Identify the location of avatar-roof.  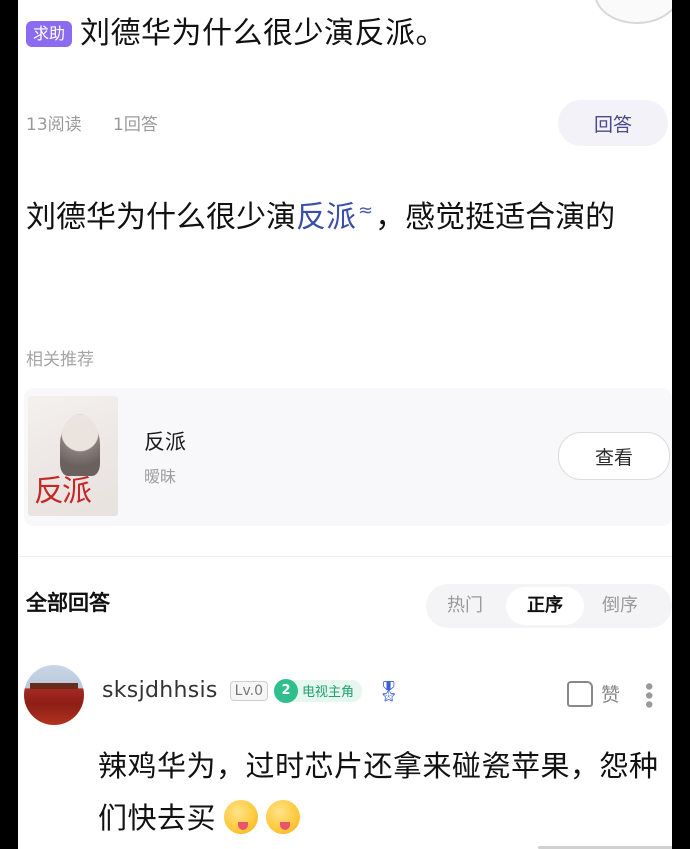
(54, 686).